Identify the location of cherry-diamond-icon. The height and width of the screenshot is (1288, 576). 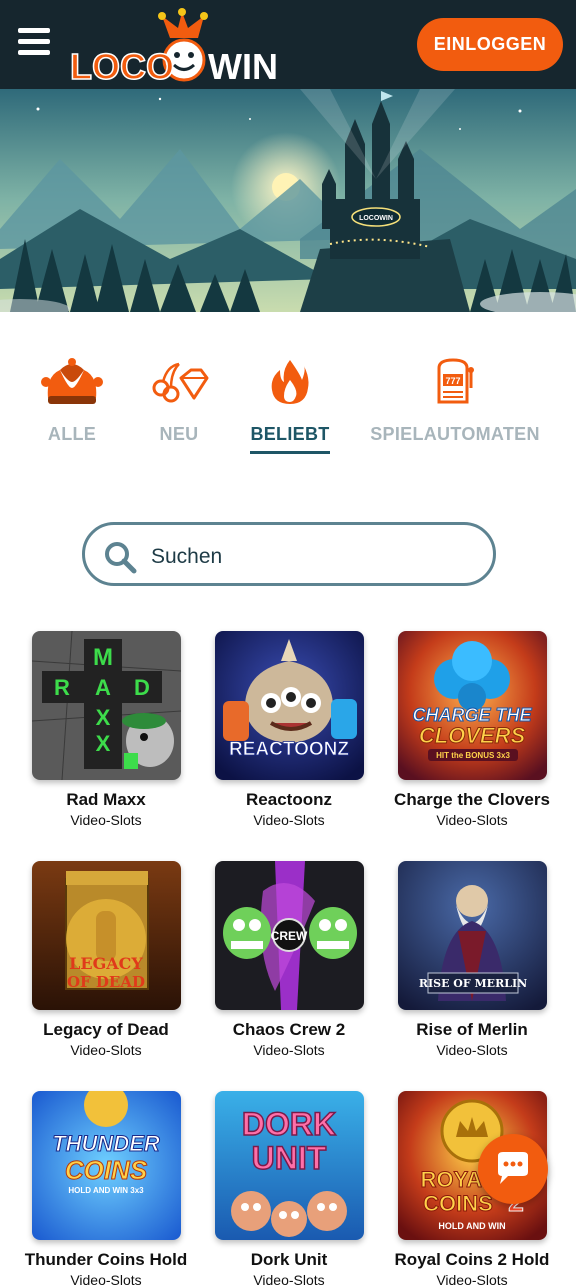
(179, 382).